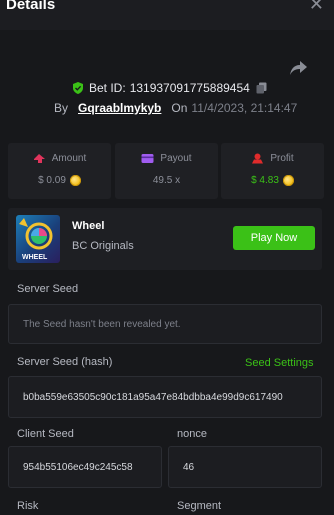  Describe the element at coordinates (107, 88) in the screenshot. I see `bet-id-label: Bet ID:` at that location.